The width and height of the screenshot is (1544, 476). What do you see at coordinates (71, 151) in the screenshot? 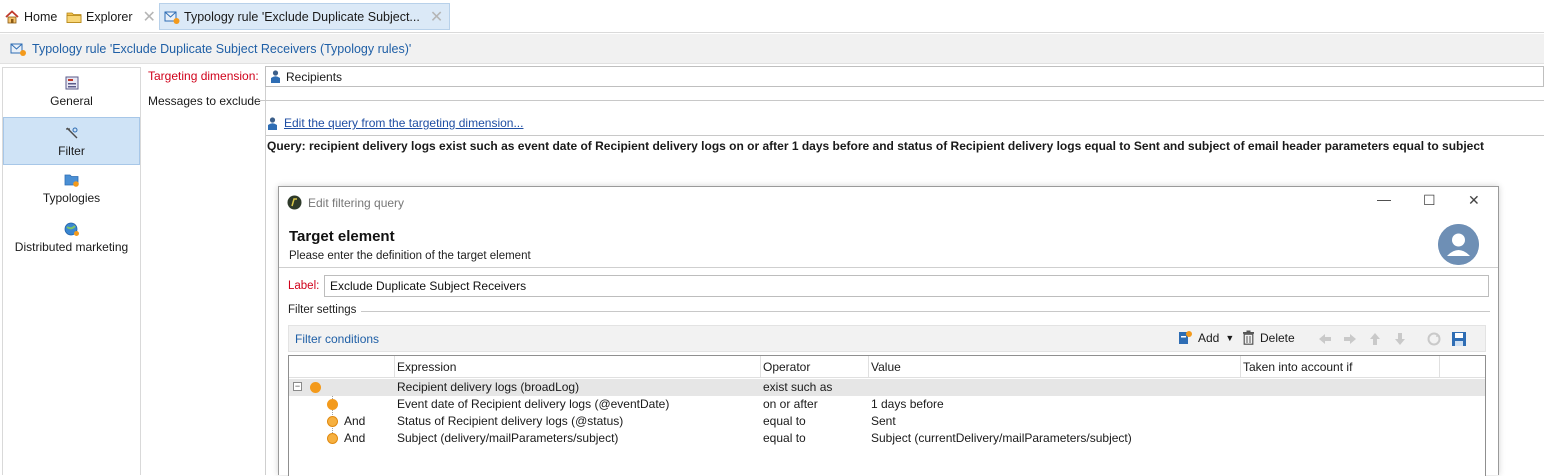
I see `nav-label: Filter` at bounding box center [71, 151].